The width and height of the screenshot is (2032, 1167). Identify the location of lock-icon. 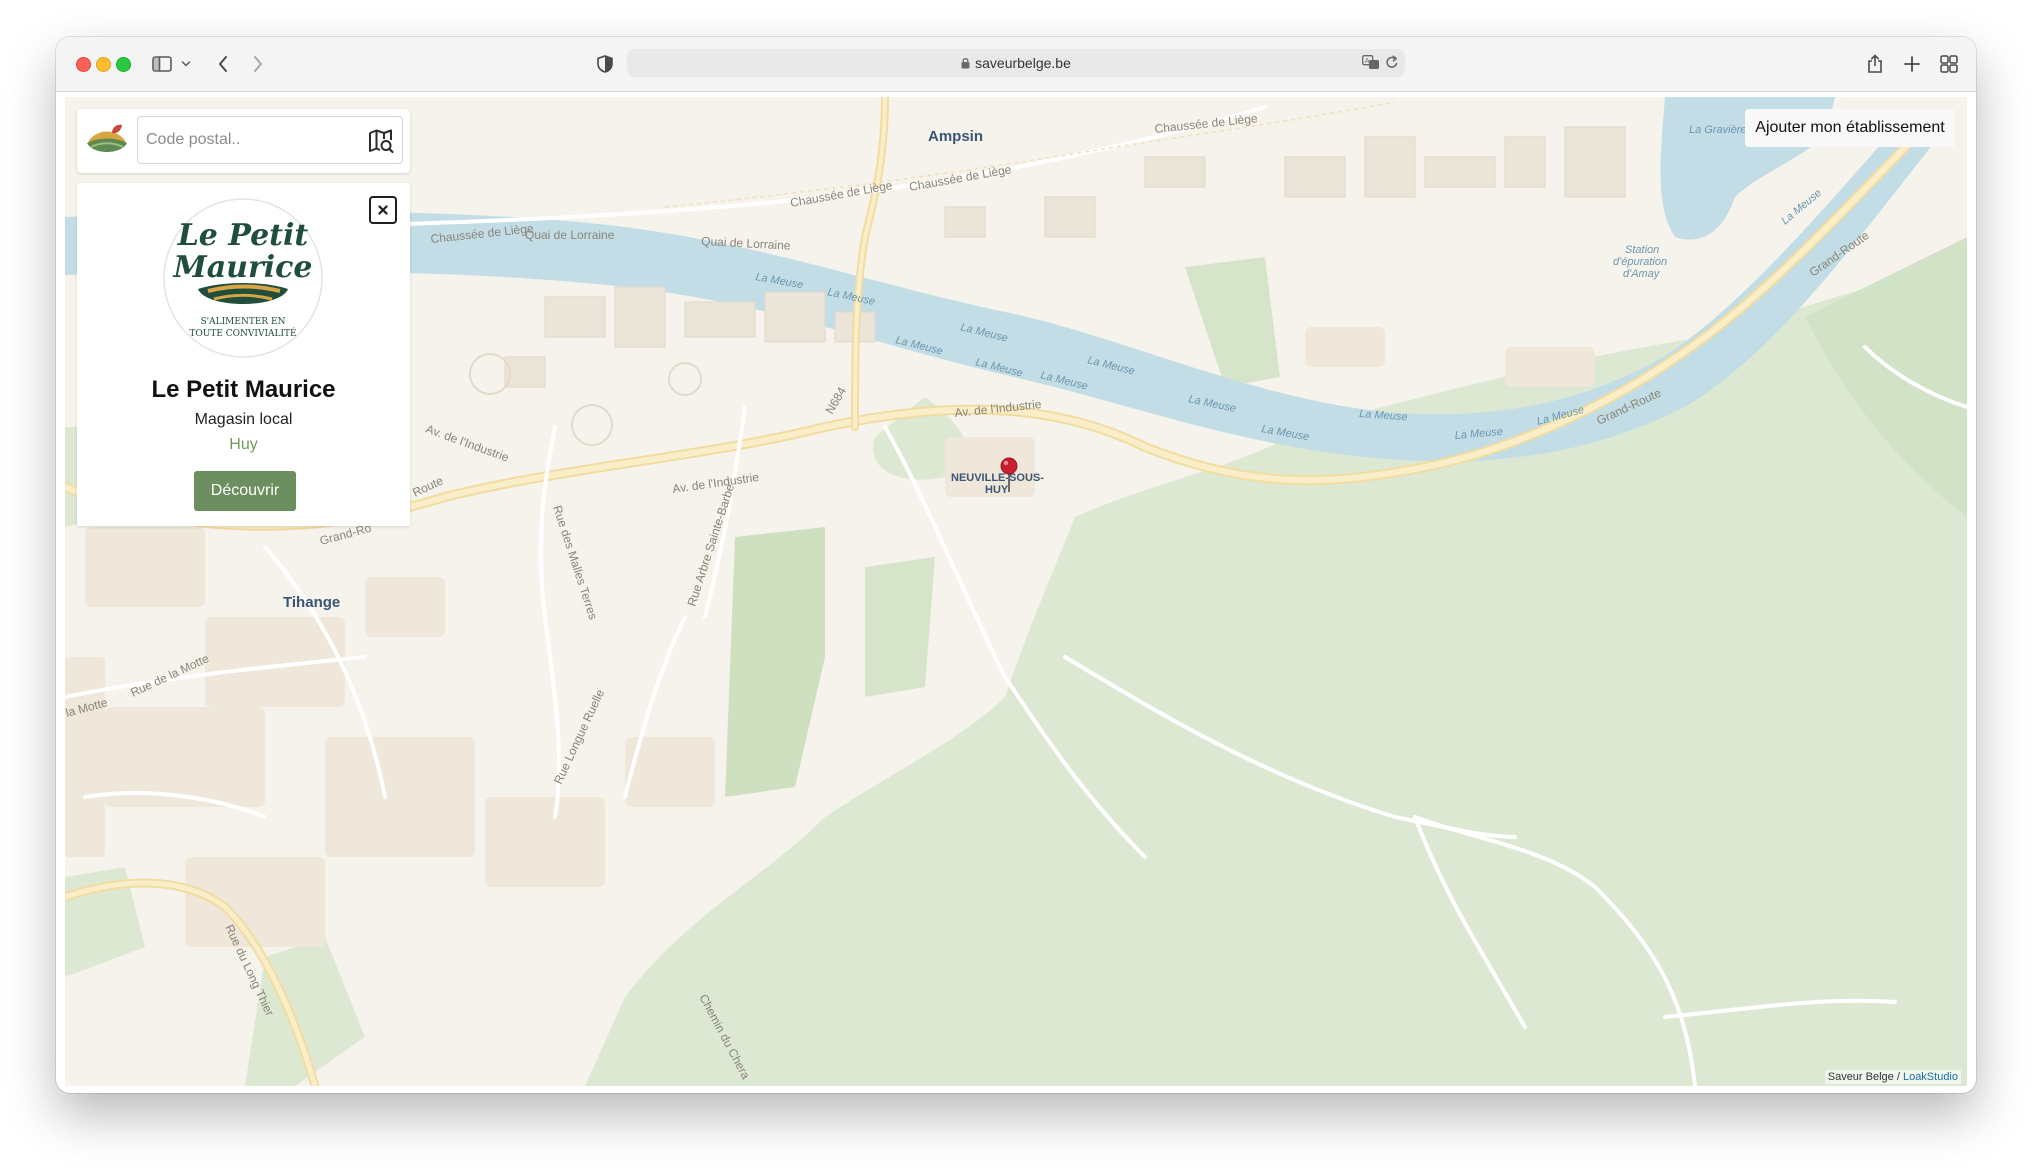
(965, 64).